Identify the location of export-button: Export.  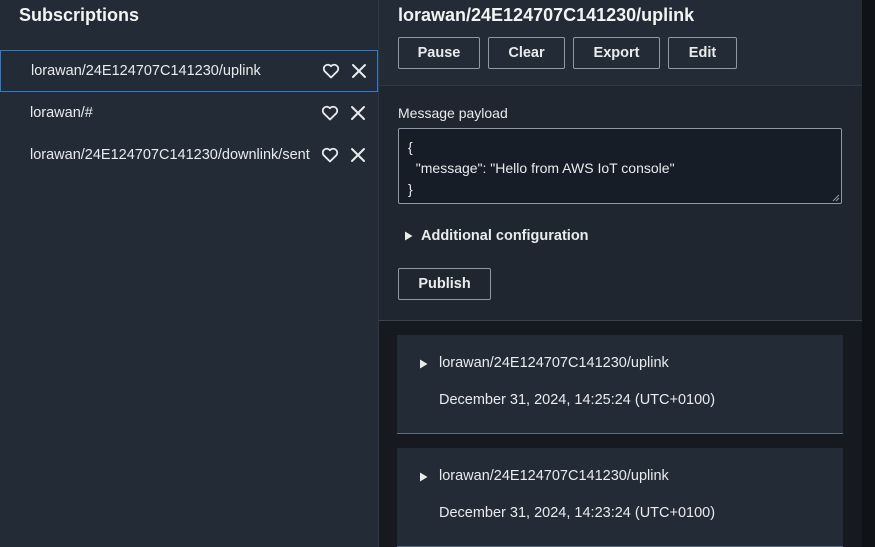
(616, 53).